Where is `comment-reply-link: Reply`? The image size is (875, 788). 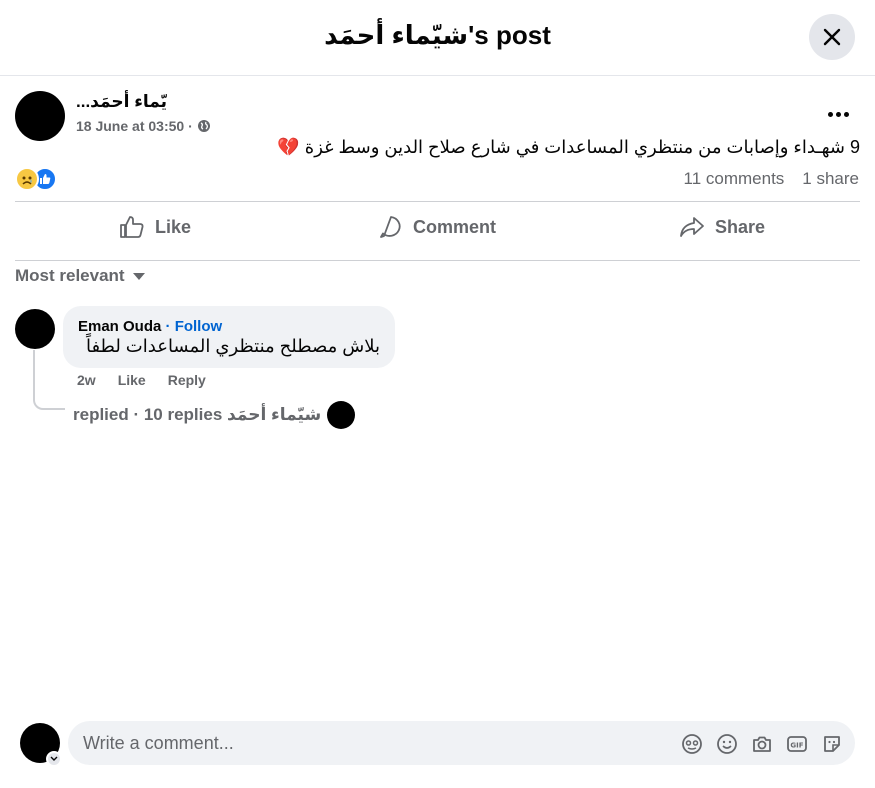 comment-reply-link: Reply is located at coordinates (187, 380).